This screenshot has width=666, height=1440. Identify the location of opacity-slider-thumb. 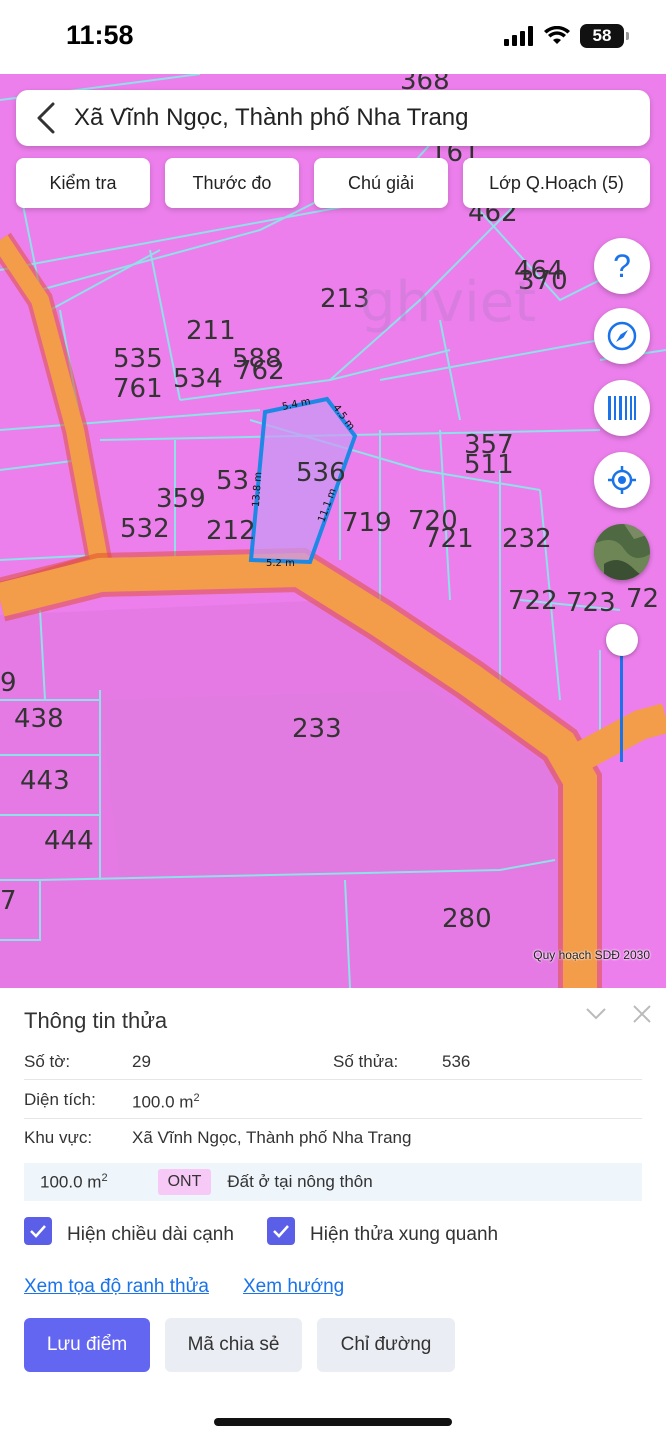
(622, 640).